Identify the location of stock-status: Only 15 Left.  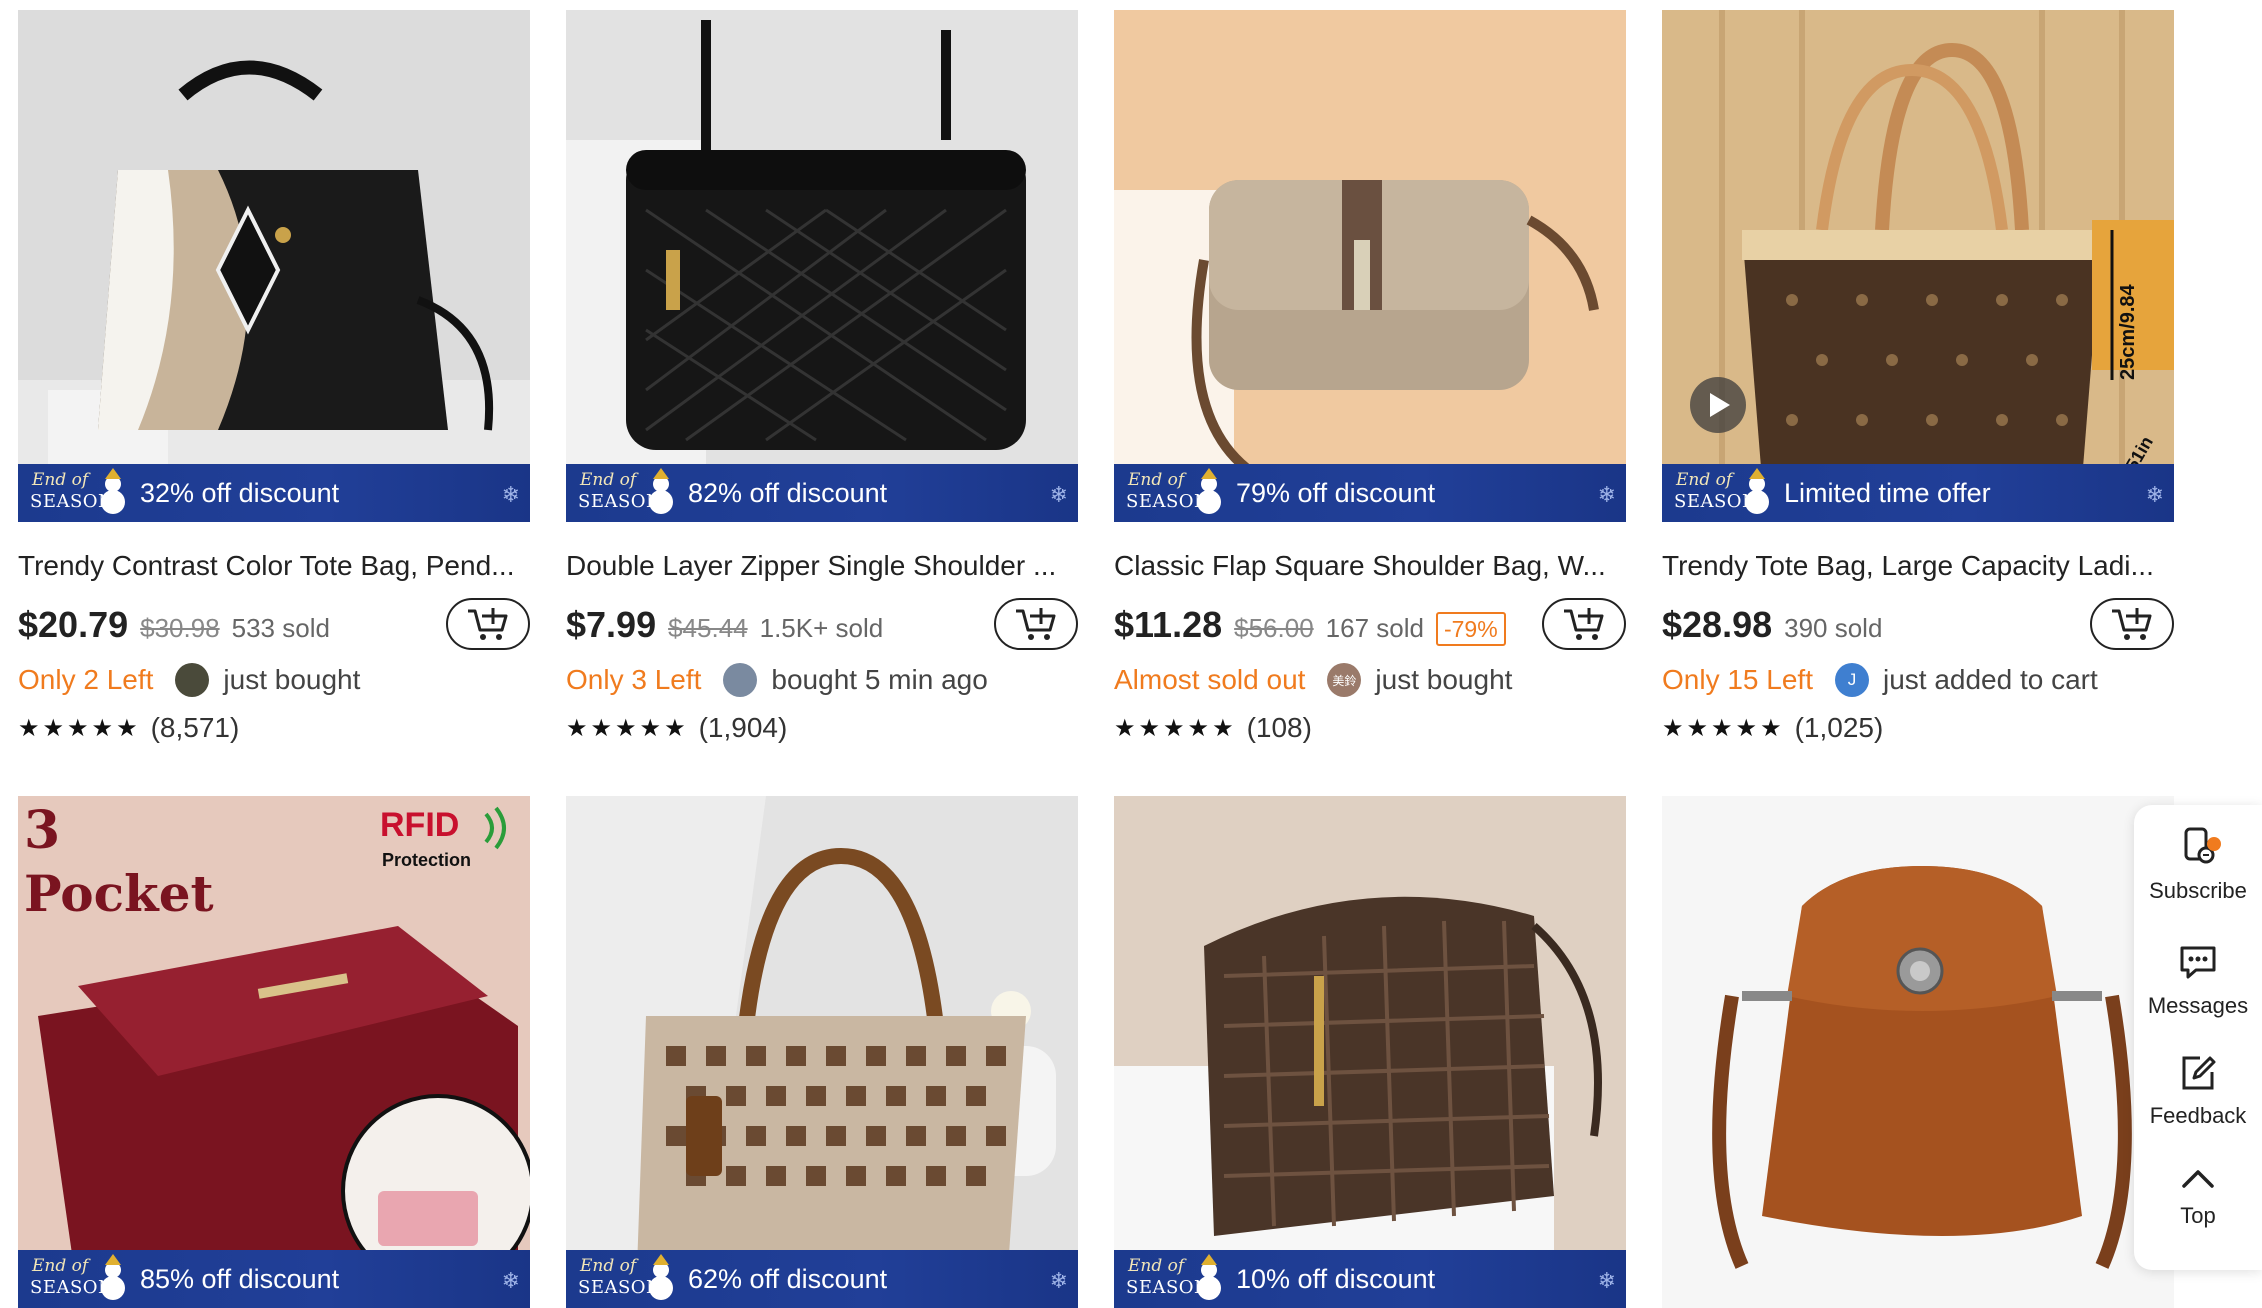
(1737, 679).